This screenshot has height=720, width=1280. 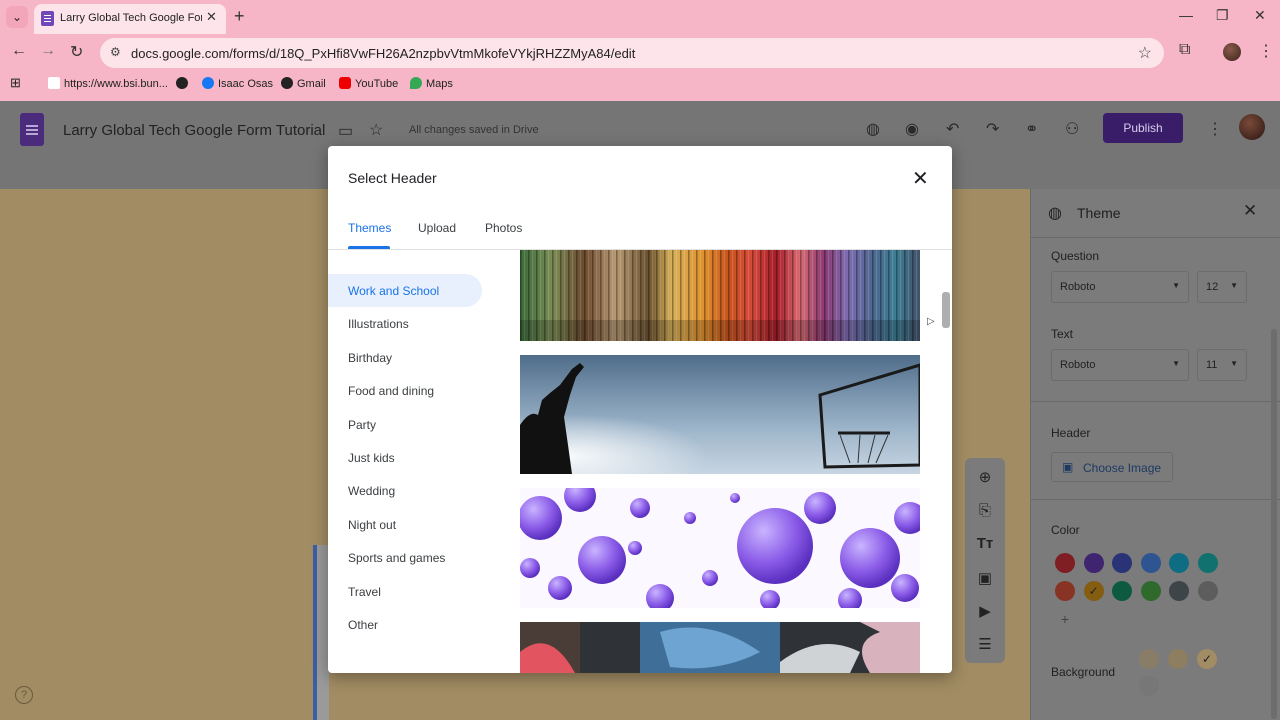 What do you see at coordinates (1222, 365) in the screenshot?
I see `text-size-select: 11 ▼` at bounding box center [1222, 365].